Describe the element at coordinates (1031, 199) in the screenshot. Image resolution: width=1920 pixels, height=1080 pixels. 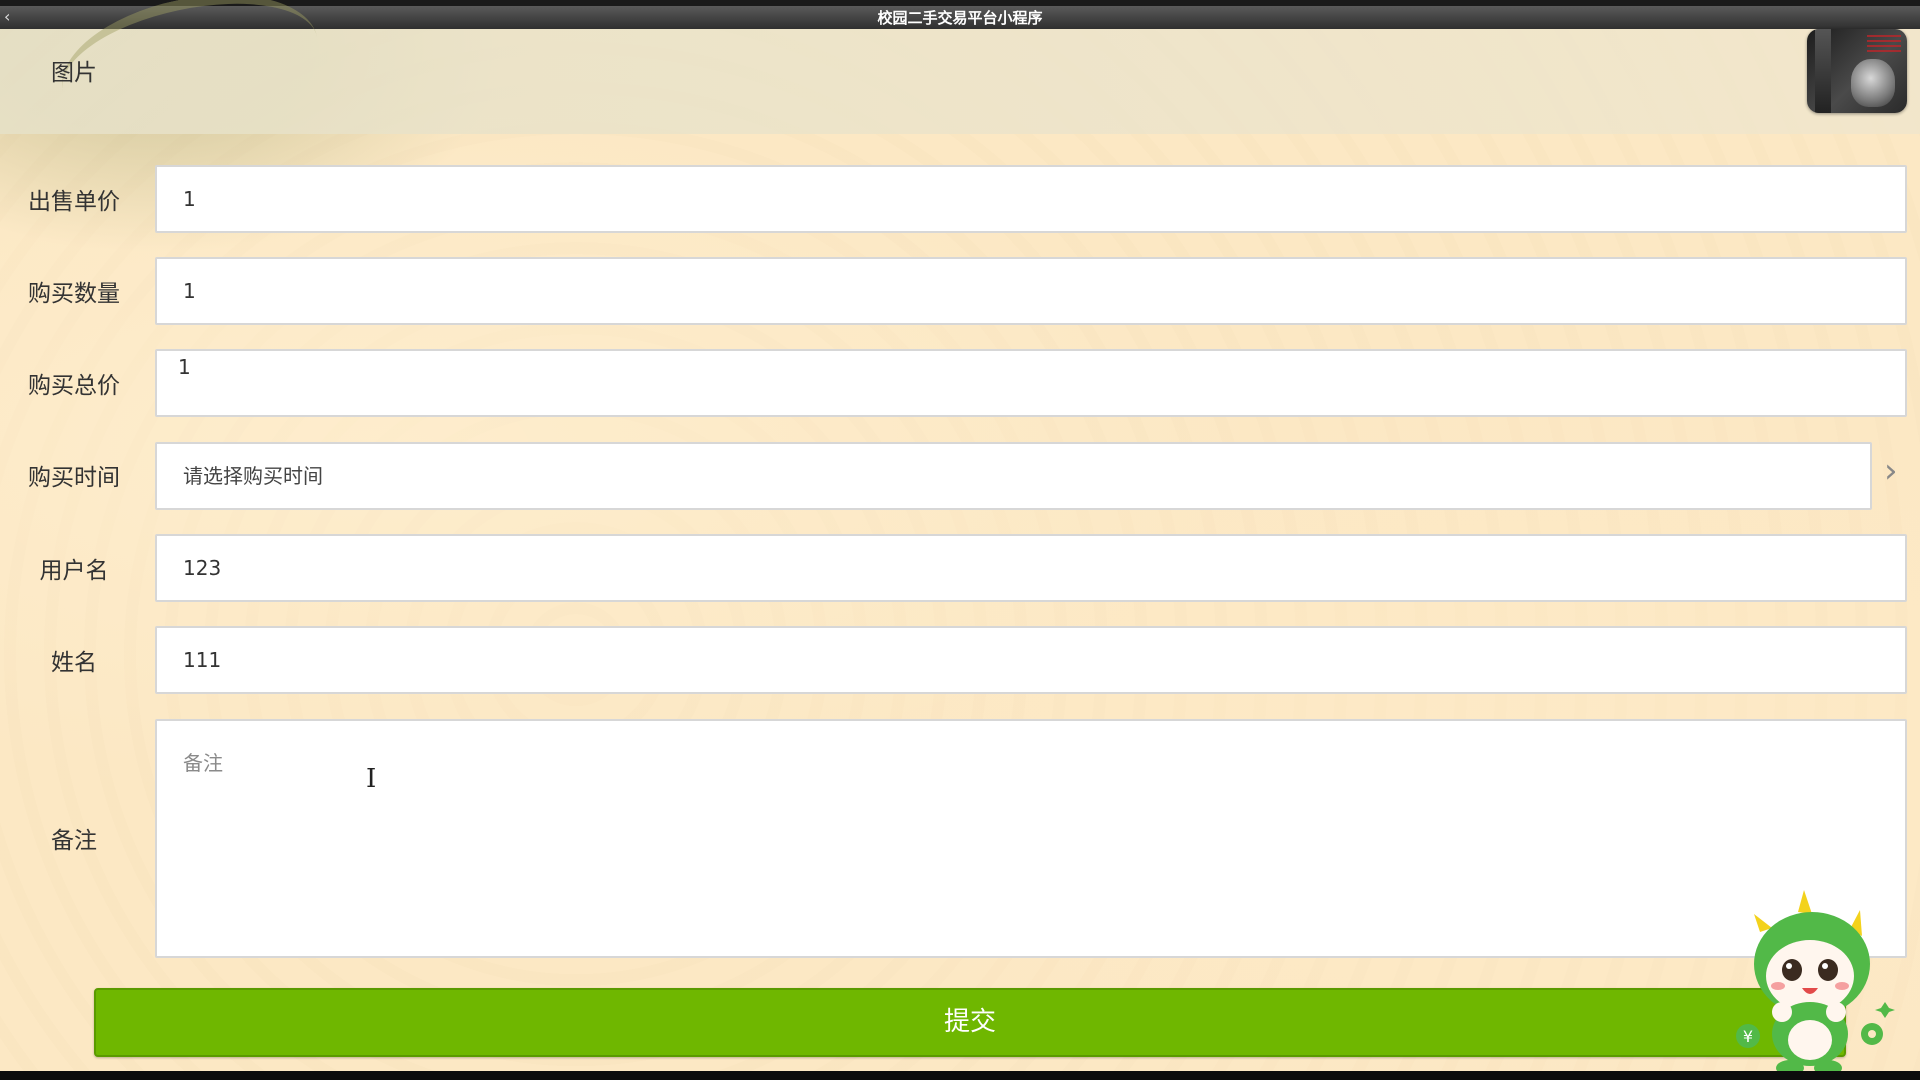
I see `unit-price-input: 1` at that location.